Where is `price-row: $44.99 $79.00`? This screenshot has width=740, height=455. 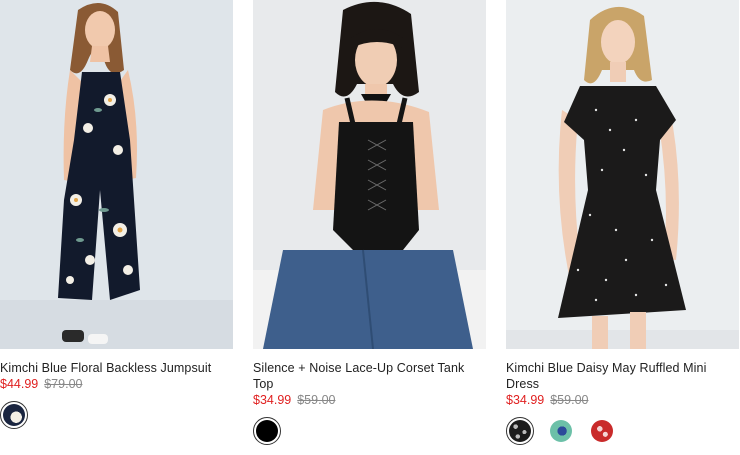 price-row: $44.99 $79.00 is located at coordinates (116, 384).